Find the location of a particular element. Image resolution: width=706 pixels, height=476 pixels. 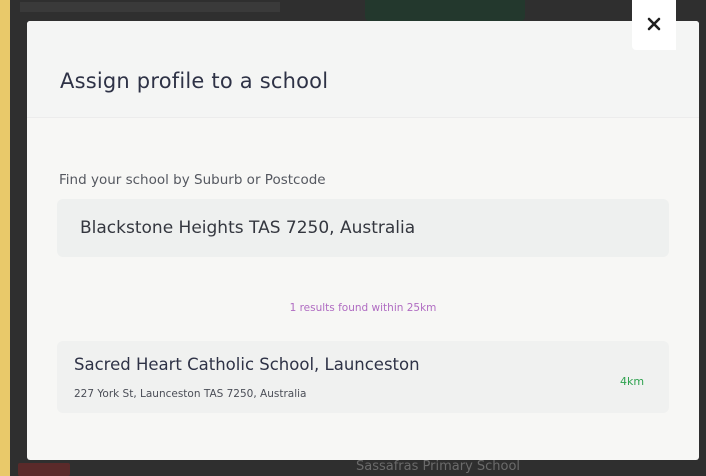

school-search-input: Blackstone Heights TAS 7250, Australia is located at coordinates (363, 228).